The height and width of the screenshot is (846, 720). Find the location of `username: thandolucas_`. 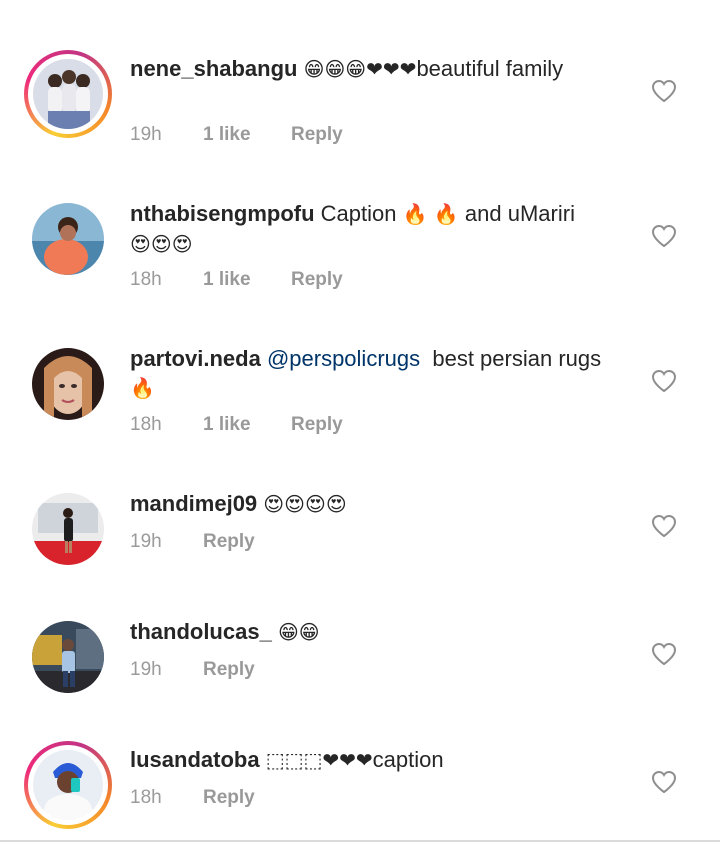

username: thandolucas_ is located at coordinates (201, 631).